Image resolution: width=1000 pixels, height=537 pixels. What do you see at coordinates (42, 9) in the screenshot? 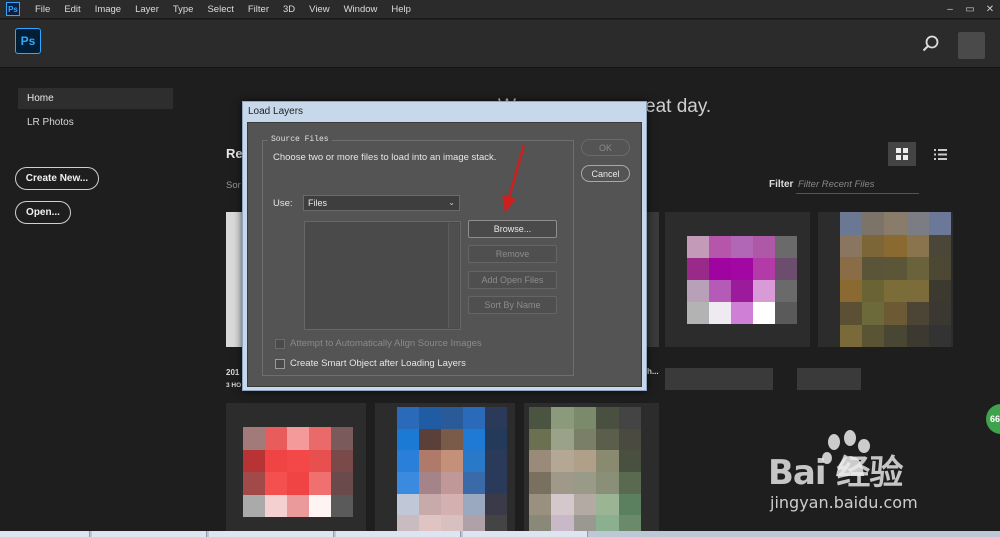
I see `menu-file: File` at bounding box center [42, 9].